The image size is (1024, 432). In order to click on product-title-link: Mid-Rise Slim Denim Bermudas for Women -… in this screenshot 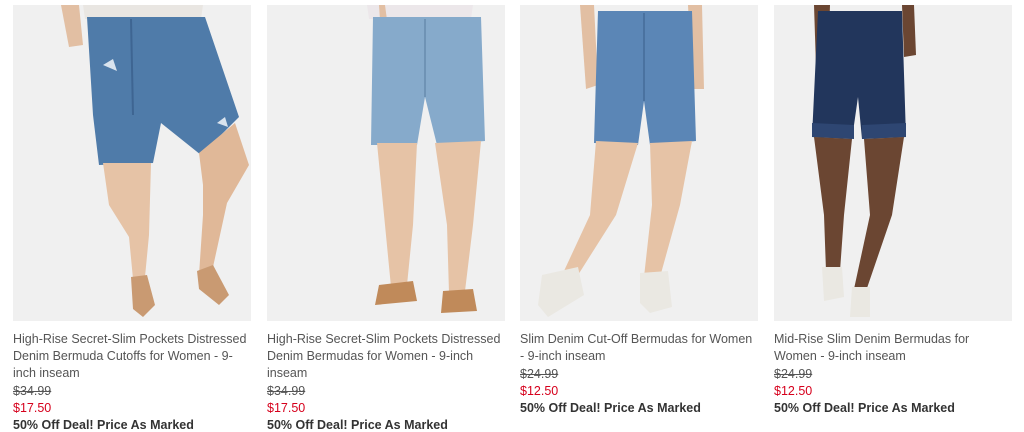, I will do `click(893, 348)`.